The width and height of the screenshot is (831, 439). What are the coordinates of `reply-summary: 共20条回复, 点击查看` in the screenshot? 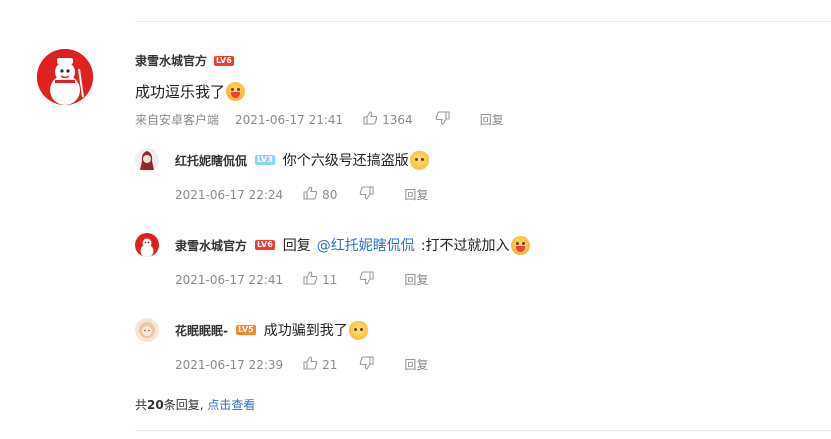 It's located at (195, 404).